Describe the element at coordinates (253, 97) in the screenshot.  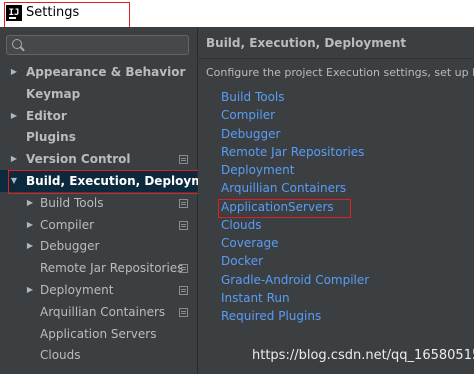
I see `subpage-link: Build Tools` at that location.